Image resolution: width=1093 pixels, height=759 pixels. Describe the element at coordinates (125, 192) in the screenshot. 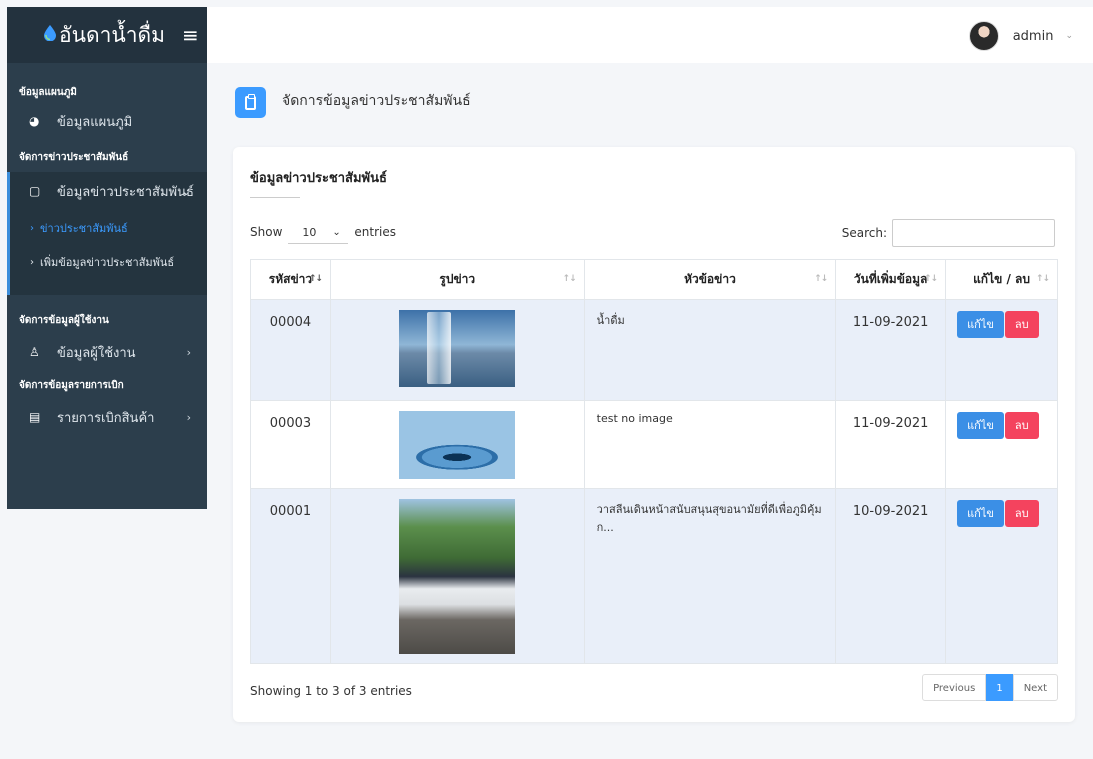

I see `sidebar-item-label: ข้อมูลข่าวประชาสัมพันธ์` at that location.